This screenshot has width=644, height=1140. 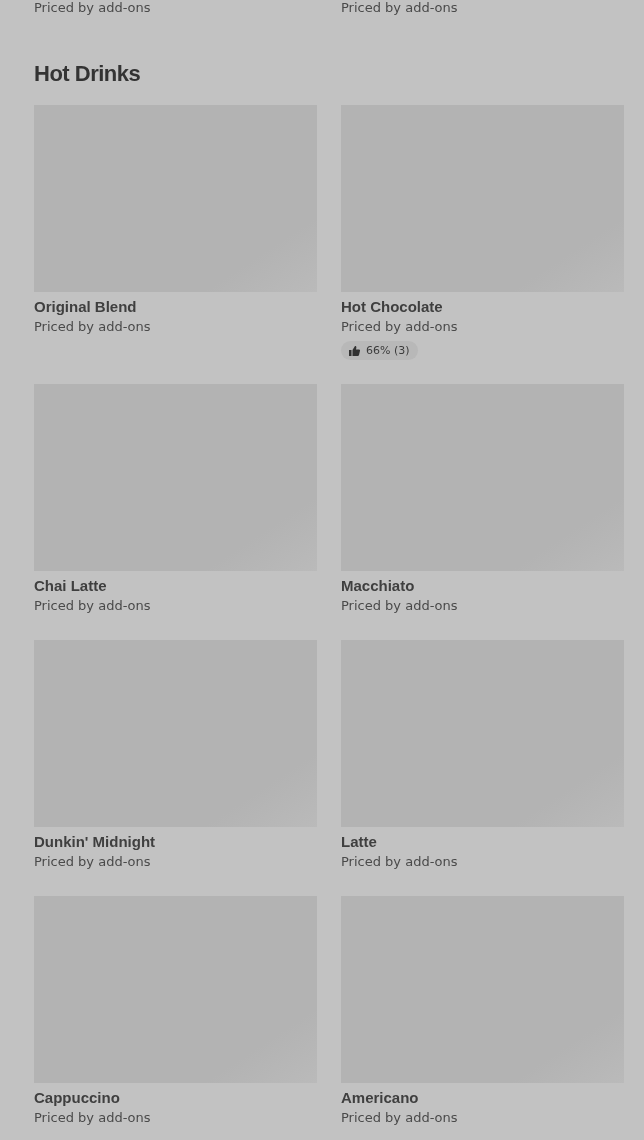 I want to click on item-name: Latte, so click(x=482, y=842).